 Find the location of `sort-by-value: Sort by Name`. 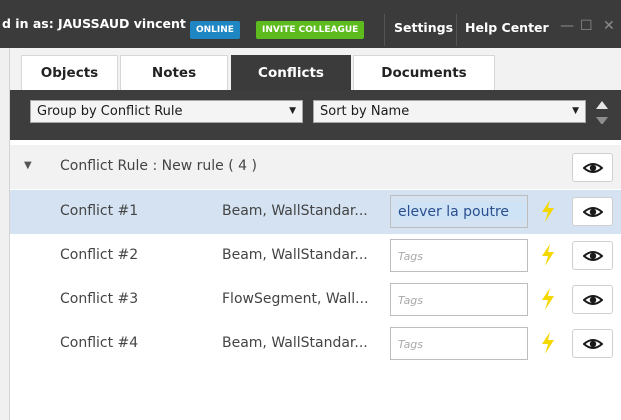

sort-by-value: Sort by Name is located at coordinates (365, 111).